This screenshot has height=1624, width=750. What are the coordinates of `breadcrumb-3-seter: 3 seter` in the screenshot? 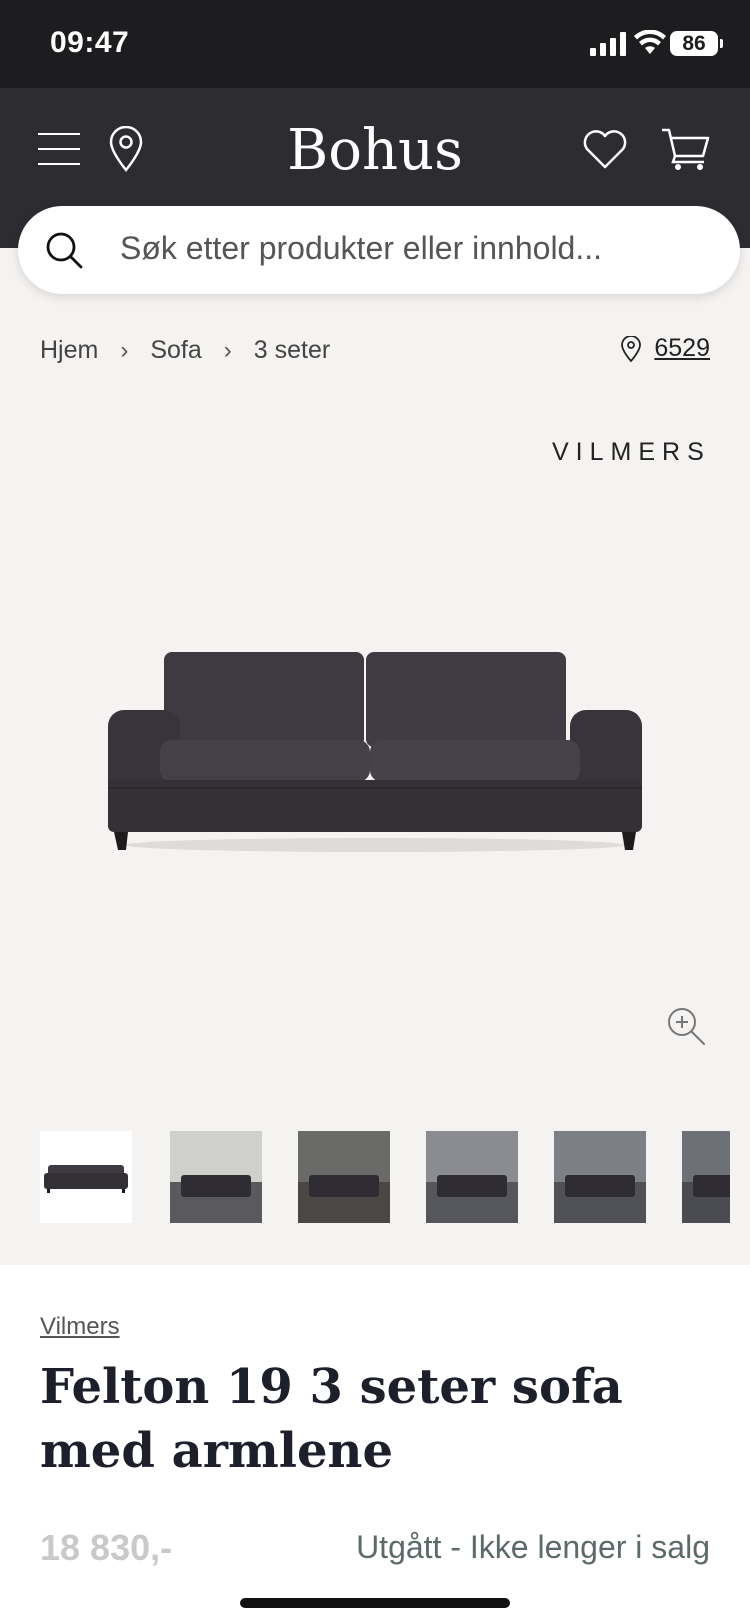 It's located at (292, 350).